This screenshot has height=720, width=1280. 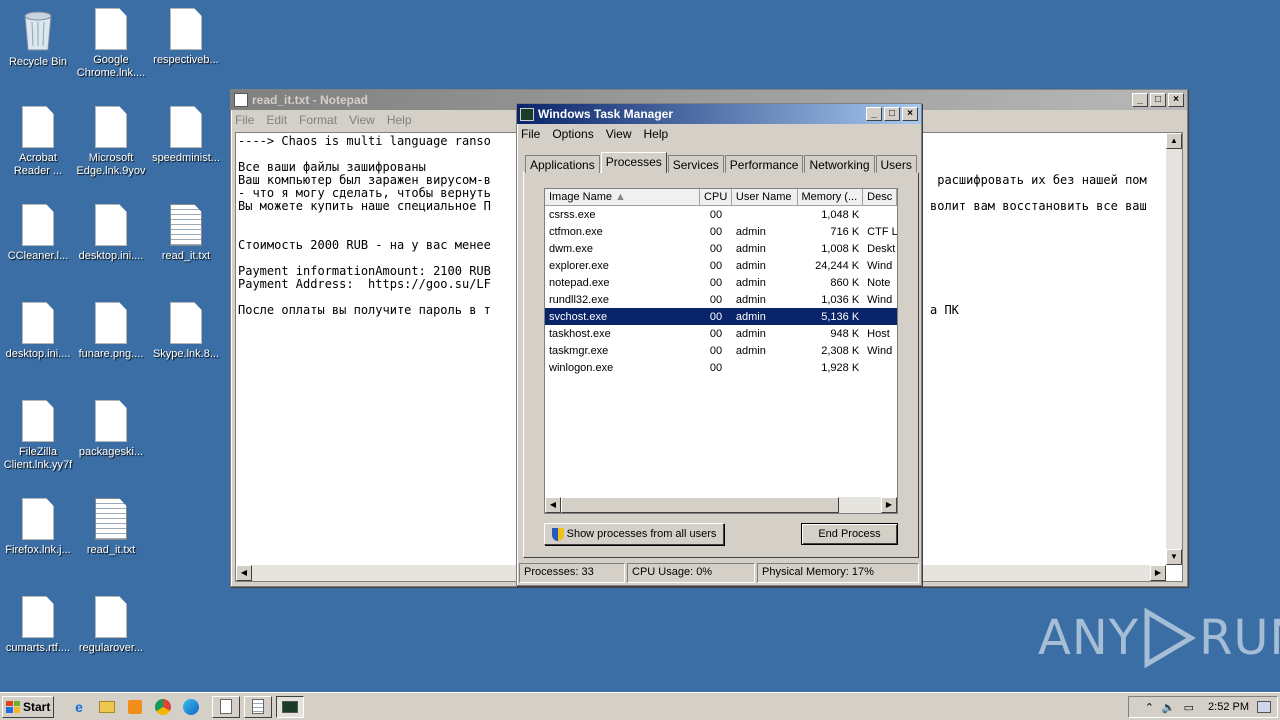 I want to click on table-row: taskmgr.exe 00 admin 2,308 K Wind, so click(x=721, y=350).